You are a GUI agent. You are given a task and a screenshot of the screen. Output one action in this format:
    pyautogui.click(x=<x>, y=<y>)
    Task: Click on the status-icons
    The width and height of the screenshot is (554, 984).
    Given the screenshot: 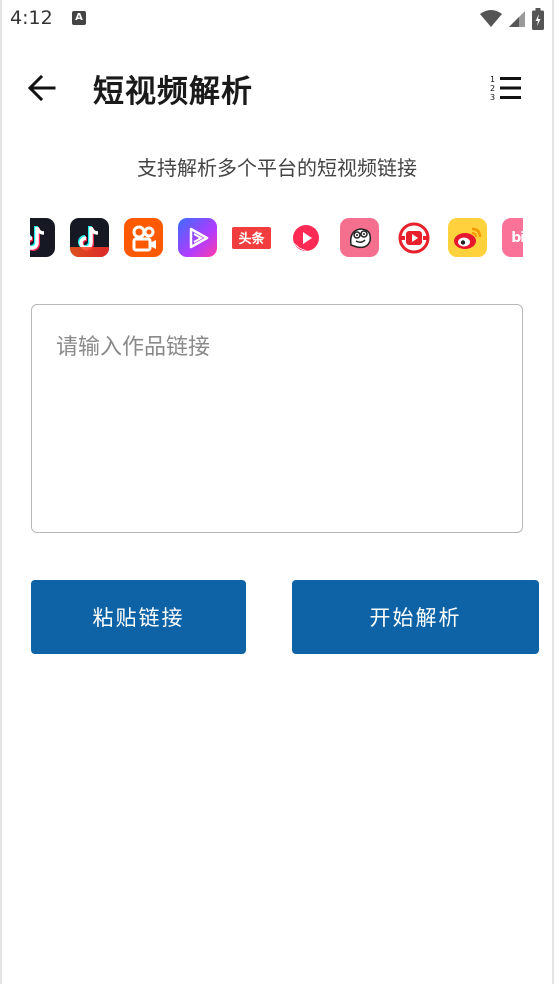 What is the action you would take?
    pyautogui.click(x=512, y=19)
    